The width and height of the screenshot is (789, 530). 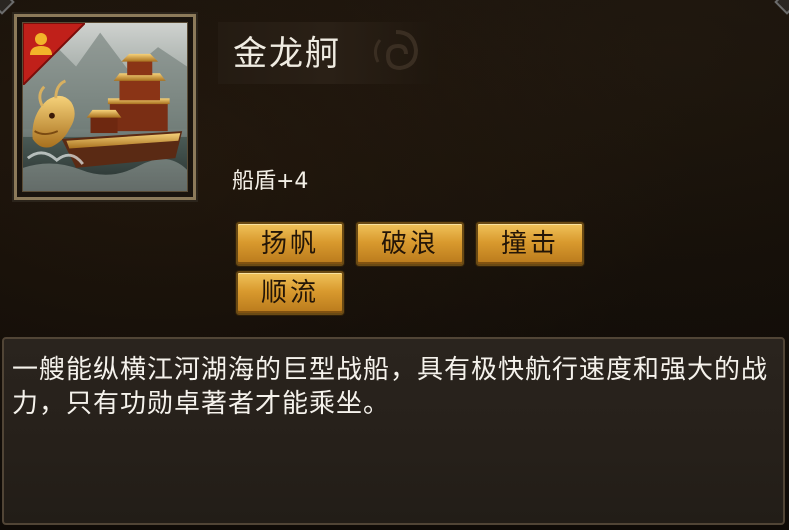 I want to click on person-icon, so click(x=54, y=54).